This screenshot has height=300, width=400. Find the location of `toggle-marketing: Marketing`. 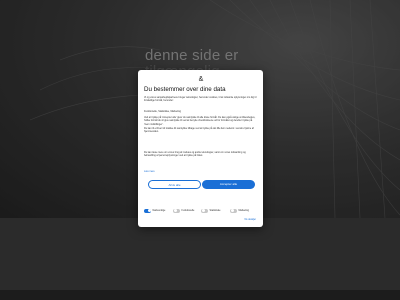

toggle-marketing: Marketing is located at coordinates (239, 210).